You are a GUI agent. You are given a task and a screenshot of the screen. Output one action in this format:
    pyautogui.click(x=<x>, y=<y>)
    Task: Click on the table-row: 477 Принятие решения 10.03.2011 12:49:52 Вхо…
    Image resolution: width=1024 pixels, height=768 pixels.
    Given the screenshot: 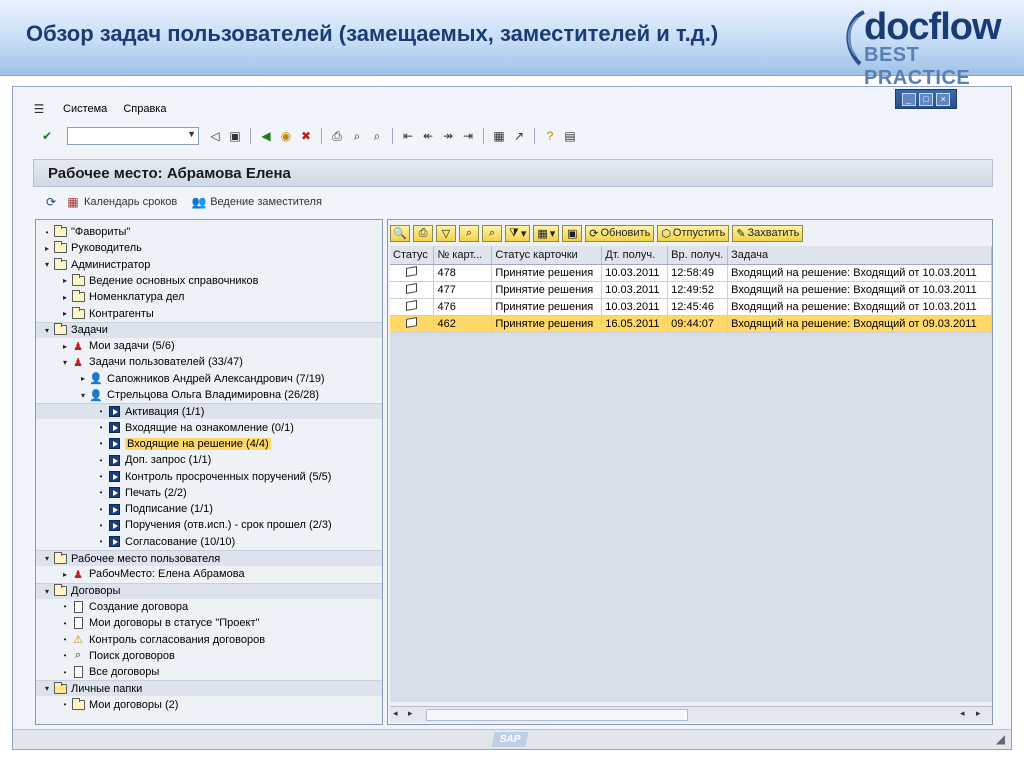 What is the action you would take?
    pyautogui.click(x=691, y=290)
    